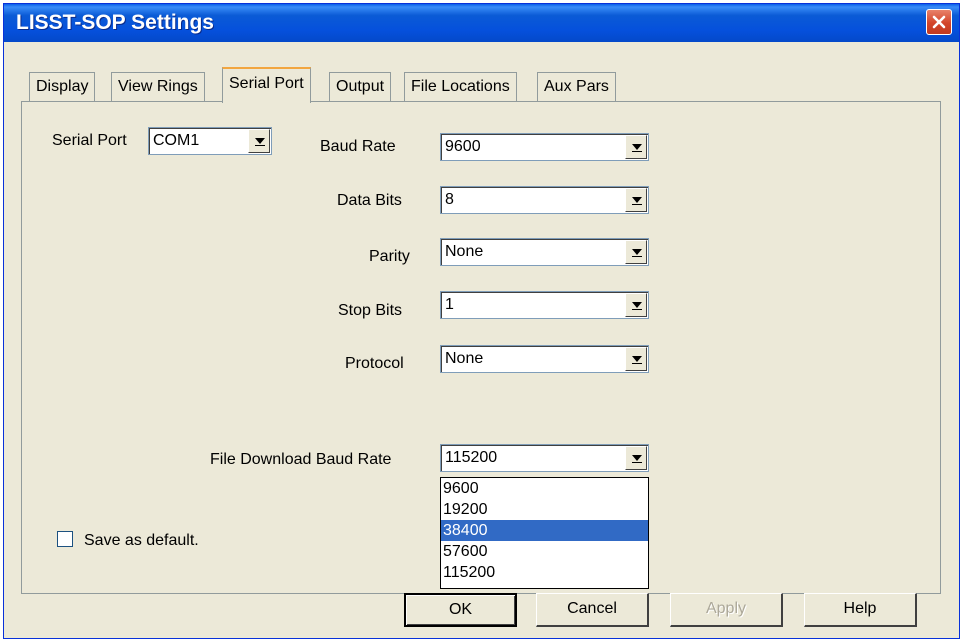 This screenshot has width=963, height=642. I want to click on stop-bits-value: 1, so click(449, 304).